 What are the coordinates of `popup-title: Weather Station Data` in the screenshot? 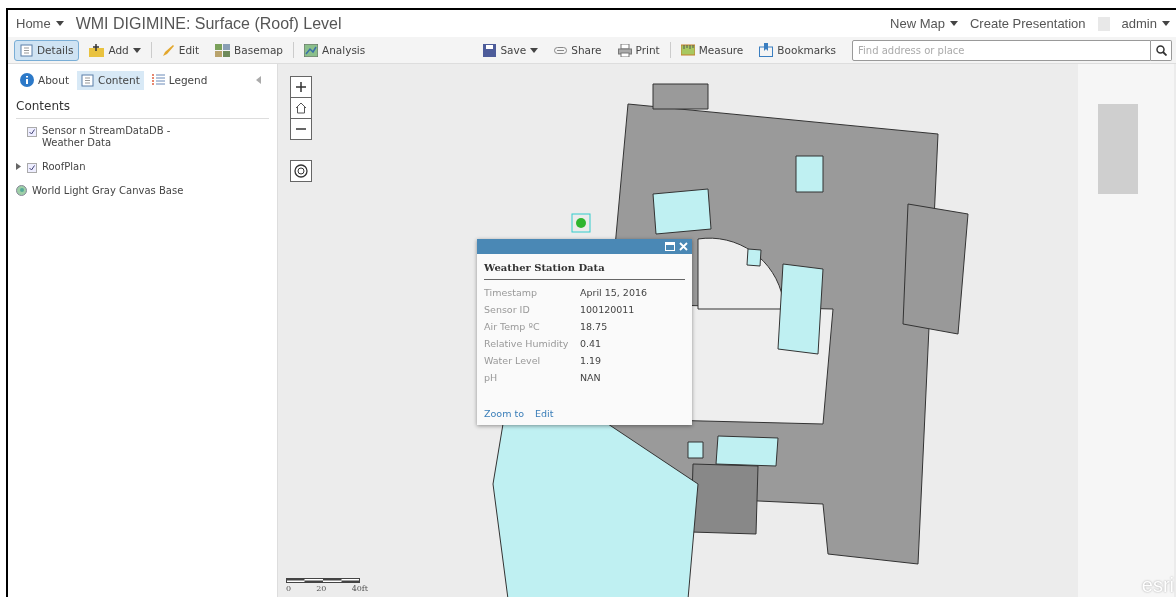 It's located at (584, 271).